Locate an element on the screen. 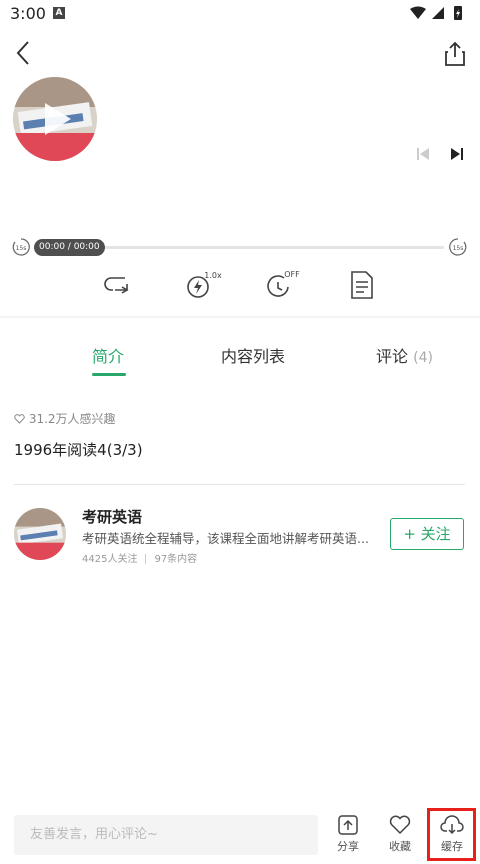 This screenshot has width=480, height=864. share-upload-icon is located at coordinates (348, 825).